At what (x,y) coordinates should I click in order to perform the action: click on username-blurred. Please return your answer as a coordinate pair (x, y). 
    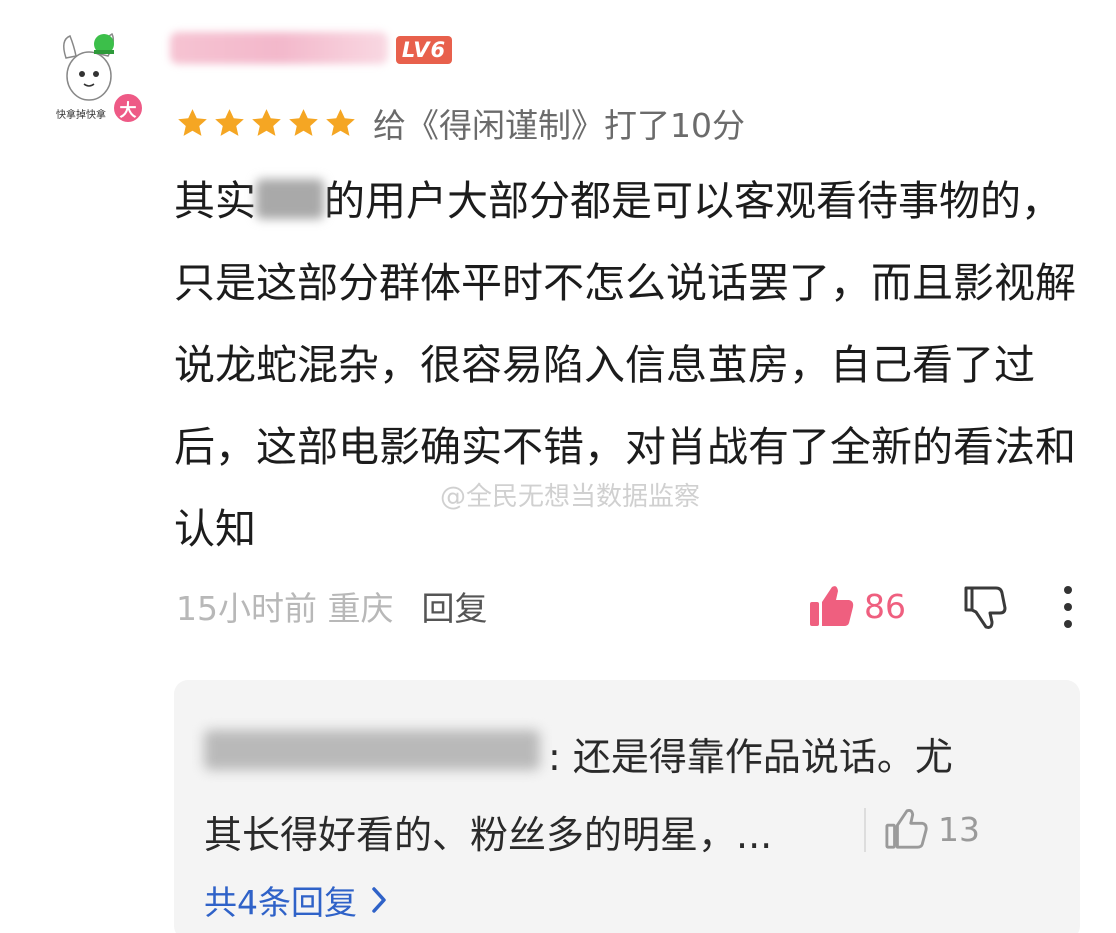
    Looking at the image, I should click on (279, 48).